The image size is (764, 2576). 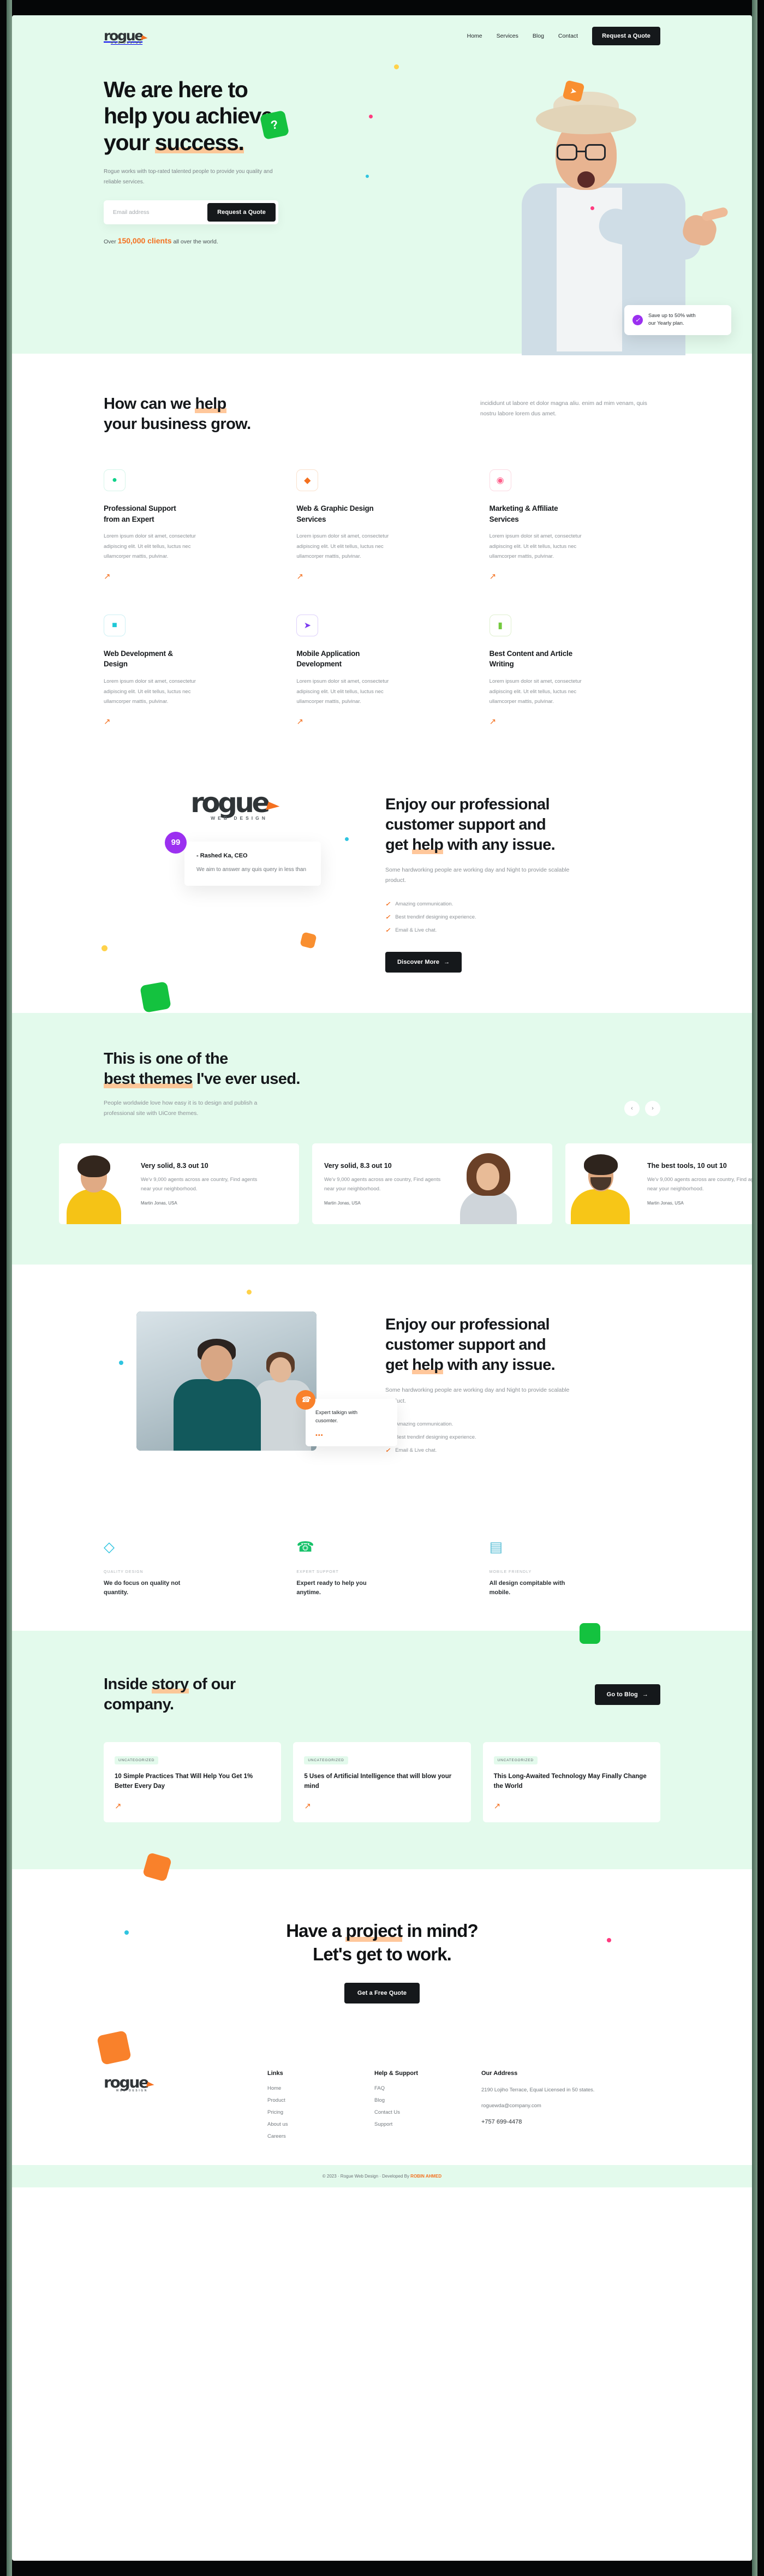 I want to click on footer-link-faq: FAQ, so click(x=427, y=2088).